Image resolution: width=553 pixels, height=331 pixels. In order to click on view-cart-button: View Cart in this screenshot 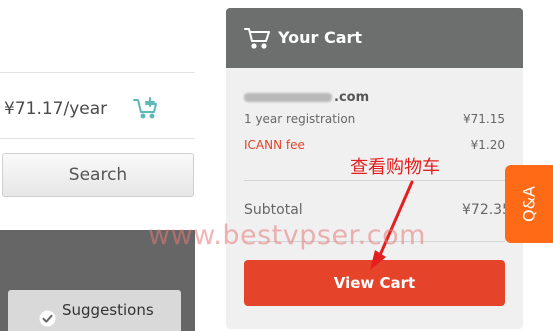, I will do `click(374, 283)`.